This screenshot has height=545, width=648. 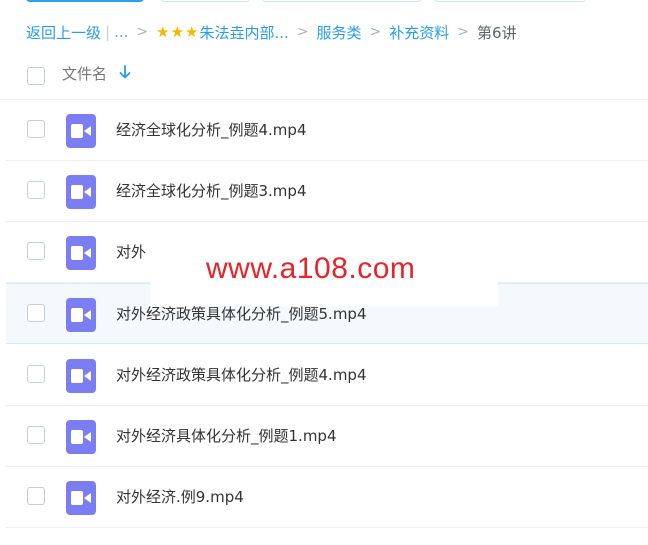 What do you see at coordinates (327, 130) in the screenshot?
I see `file-row: 经济全球化分析_例题4.mp4` at bounding box center [327, 130].